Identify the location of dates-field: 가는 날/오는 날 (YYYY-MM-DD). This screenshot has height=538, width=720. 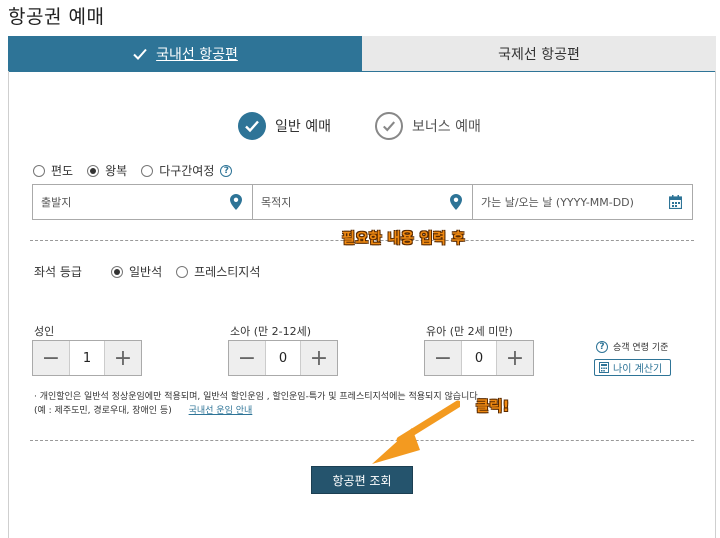
(582, 202).